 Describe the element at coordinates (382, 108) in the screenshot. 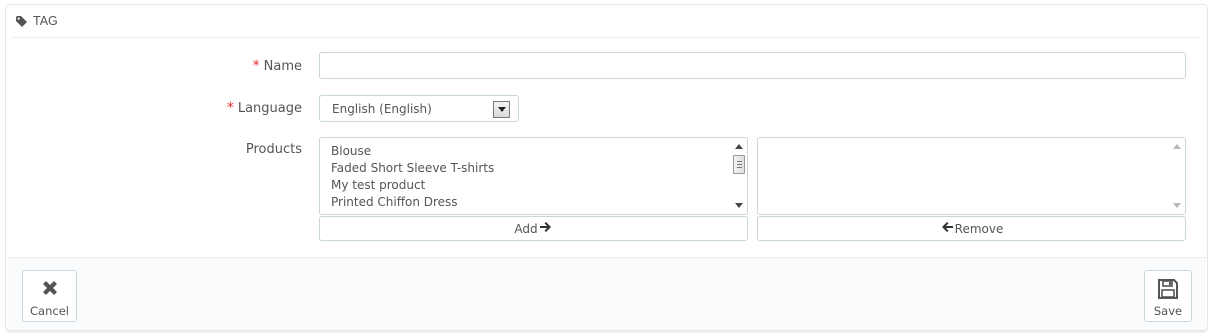

I see `language-selected-value: English (English)` at that location.